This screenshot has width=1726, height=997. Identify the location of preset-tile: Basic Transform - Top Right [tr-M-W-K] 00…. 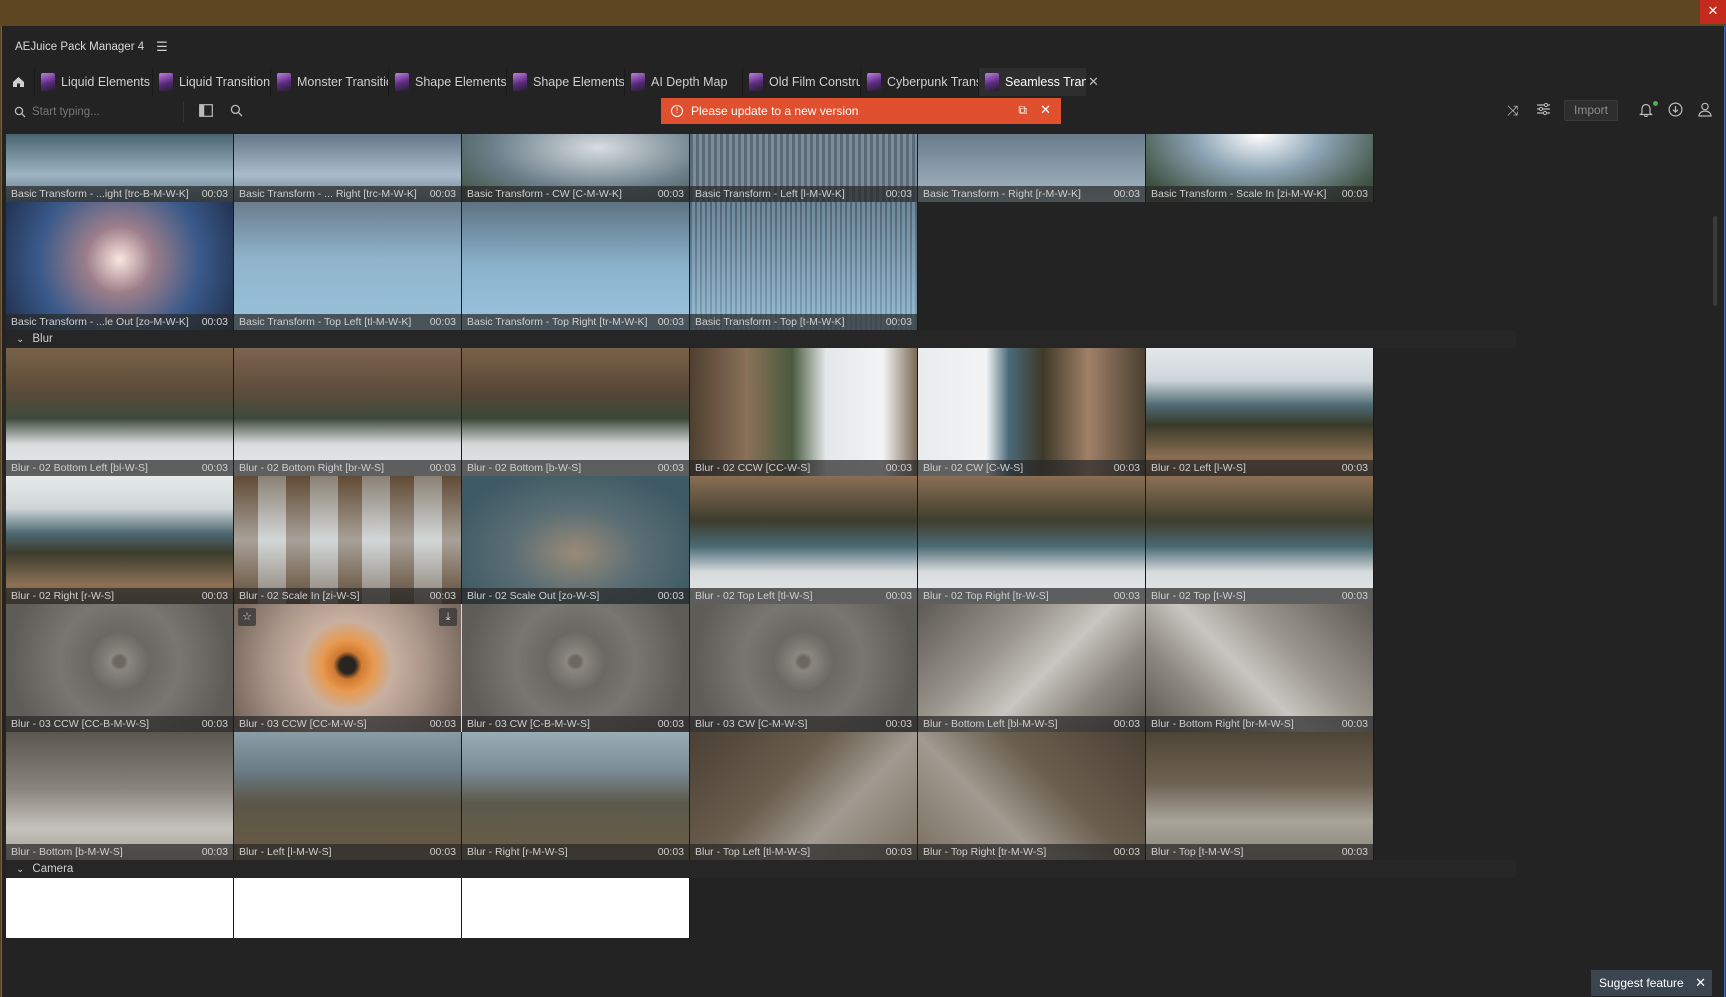
(576, 266).